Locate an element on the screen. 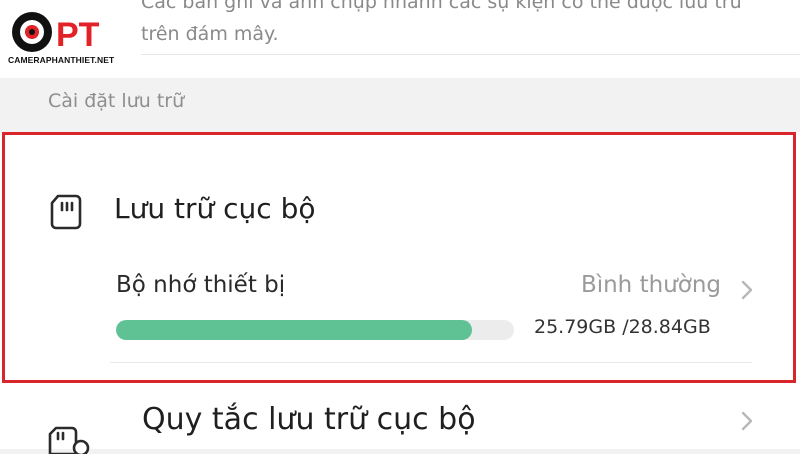 This screenshot has width=800, height=454. logo-letters: PT is located at coordinates (78, 35).